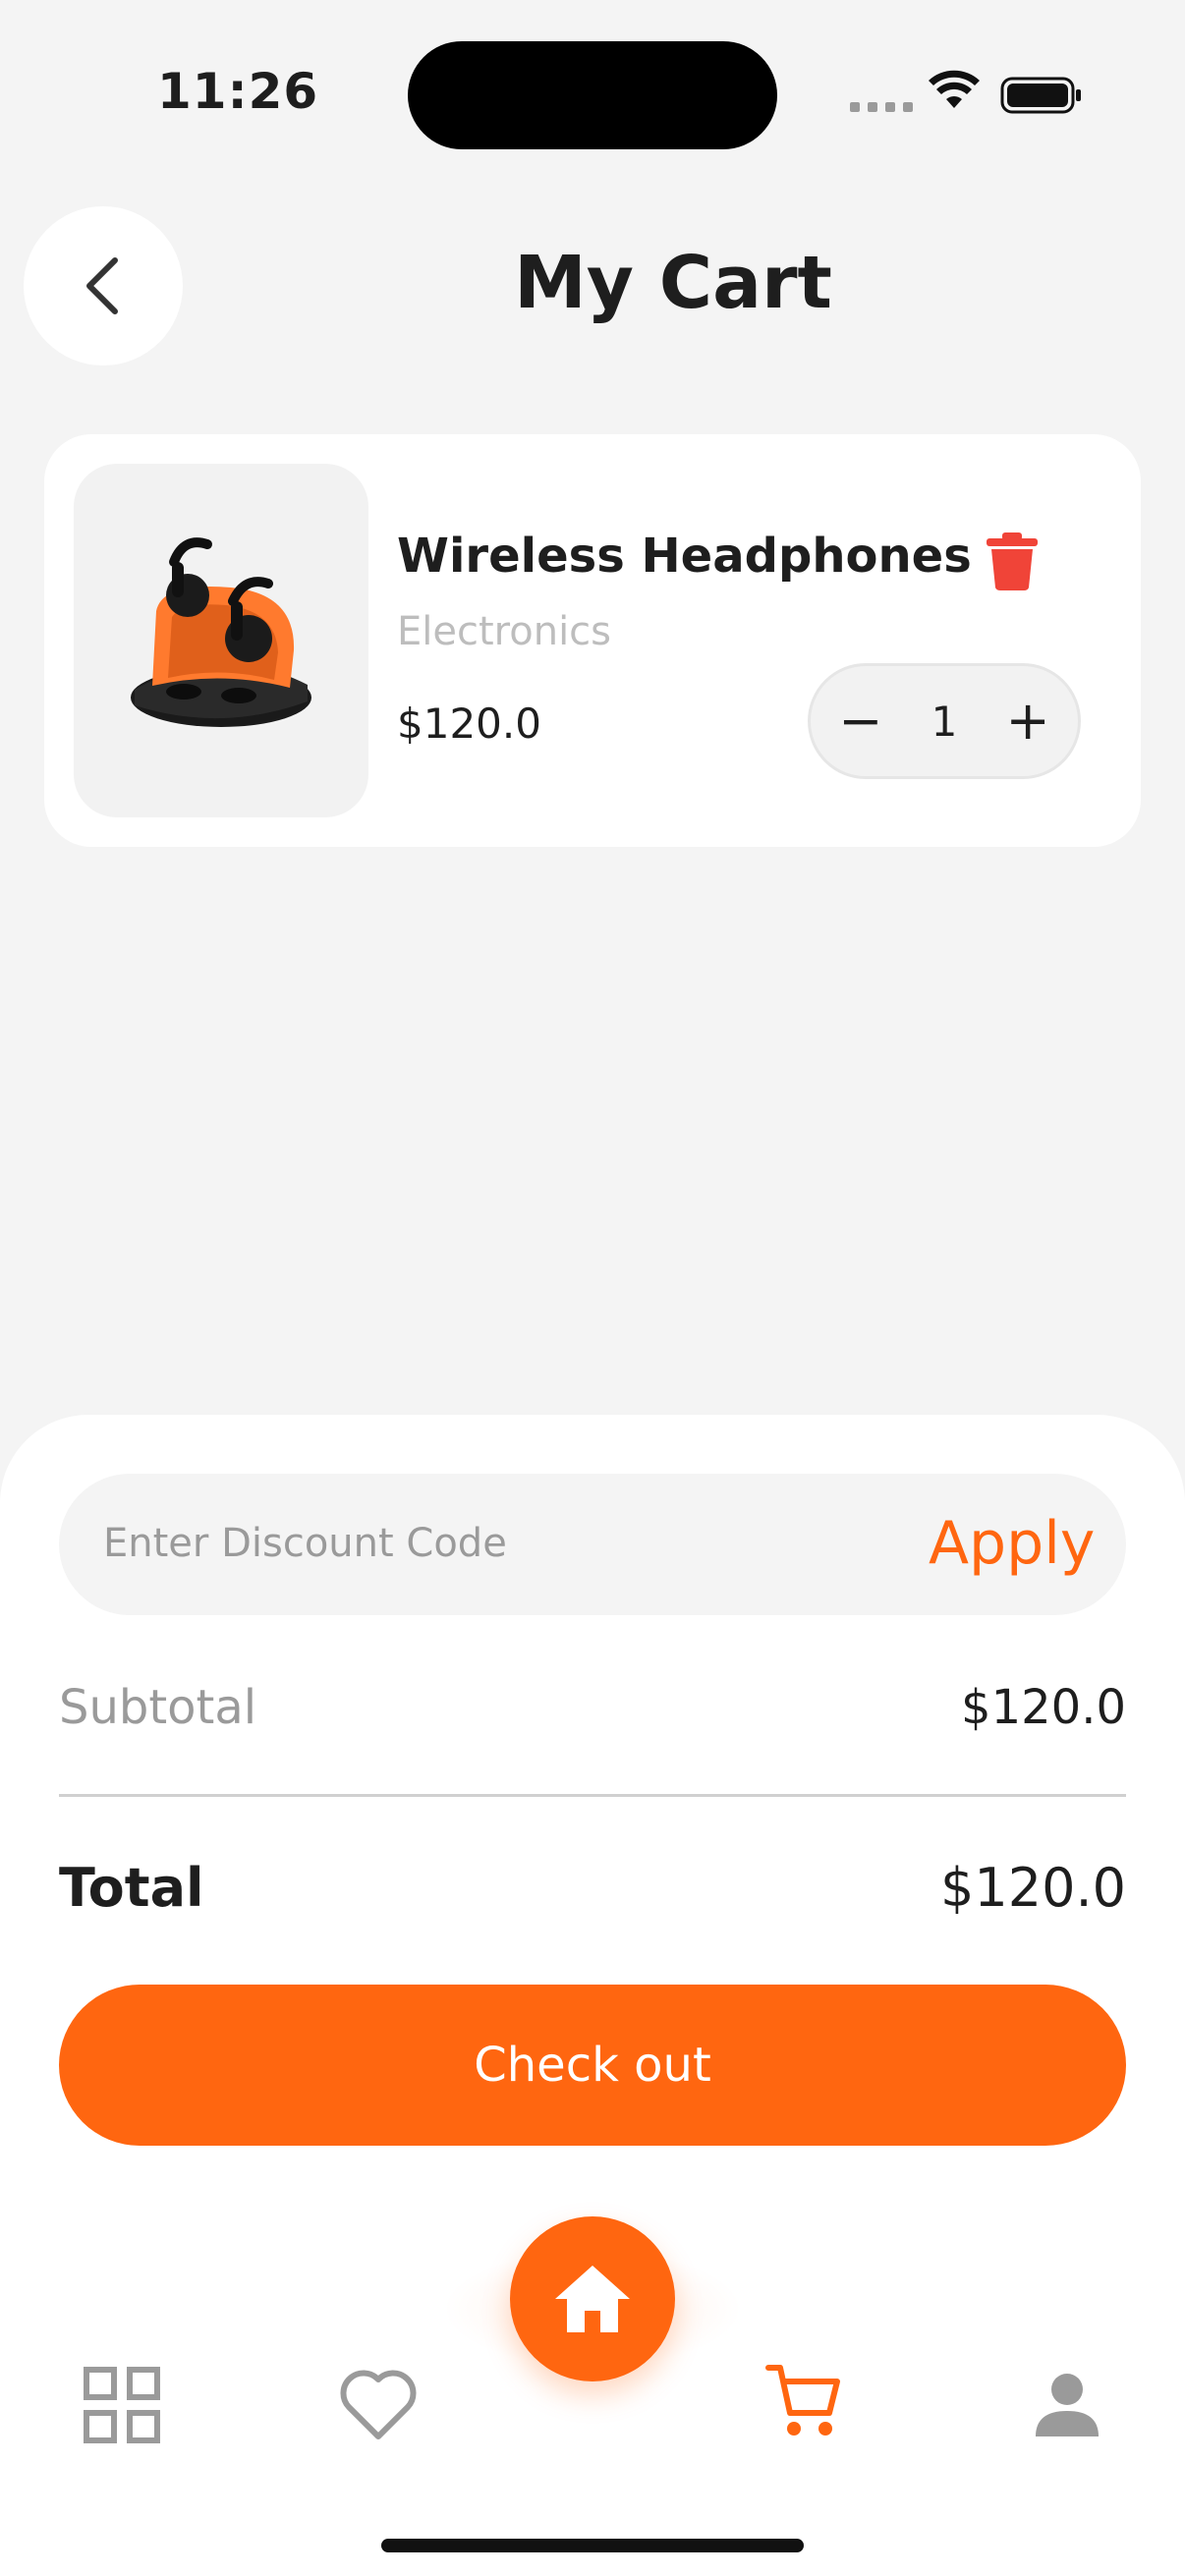 The image size is (1185, 2576). I want to click on product-category: Electronics, so click(505, 631).